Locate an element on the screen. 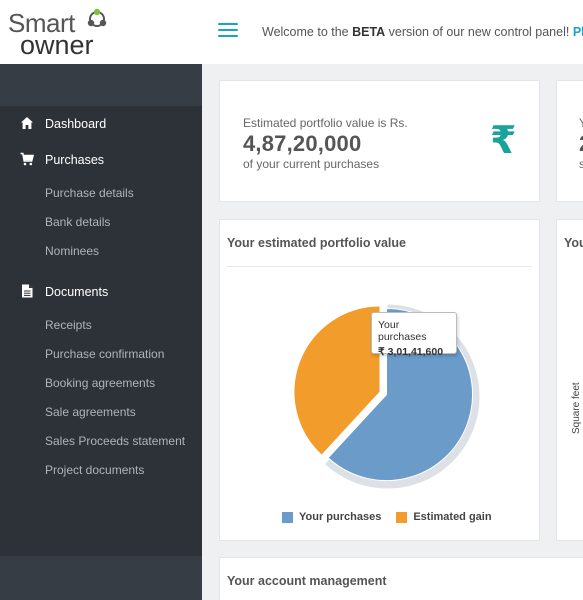 The width and height of the screenshot is (583, 600). document-icon is located at coordinates (27, 291).